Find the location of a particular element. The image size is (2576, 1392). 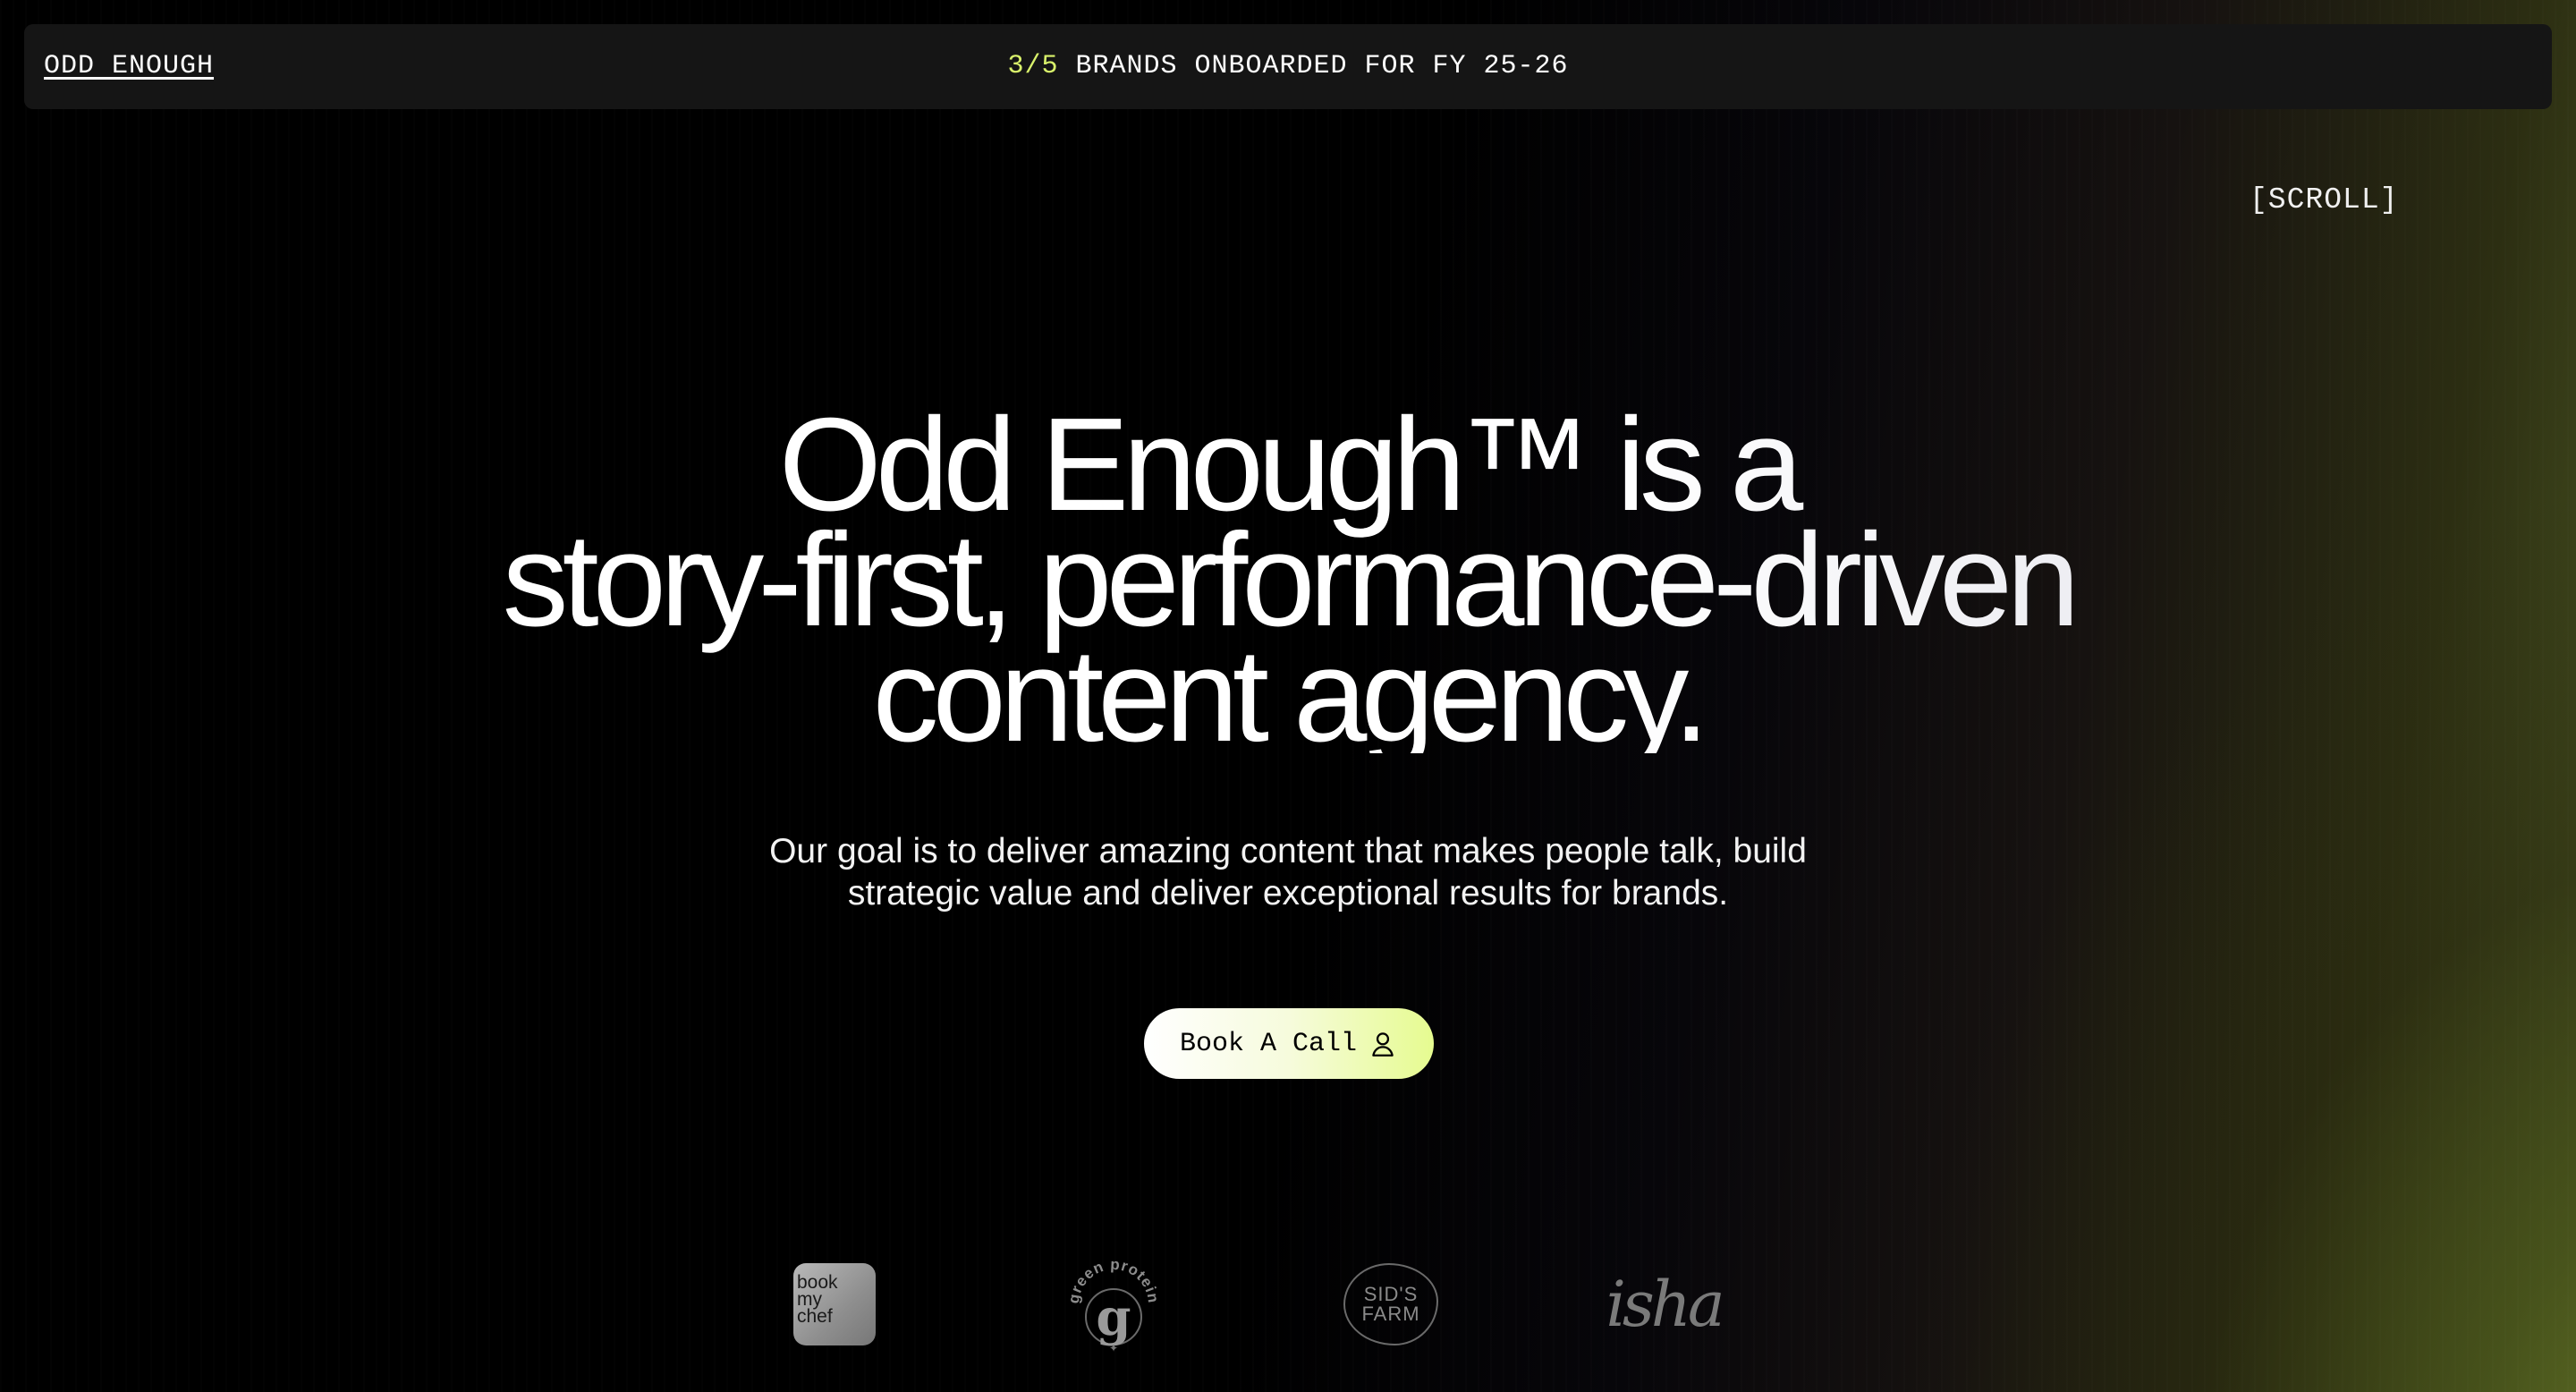

book-my-chef-logo: book my chef is located at coordinates (834, 1303).